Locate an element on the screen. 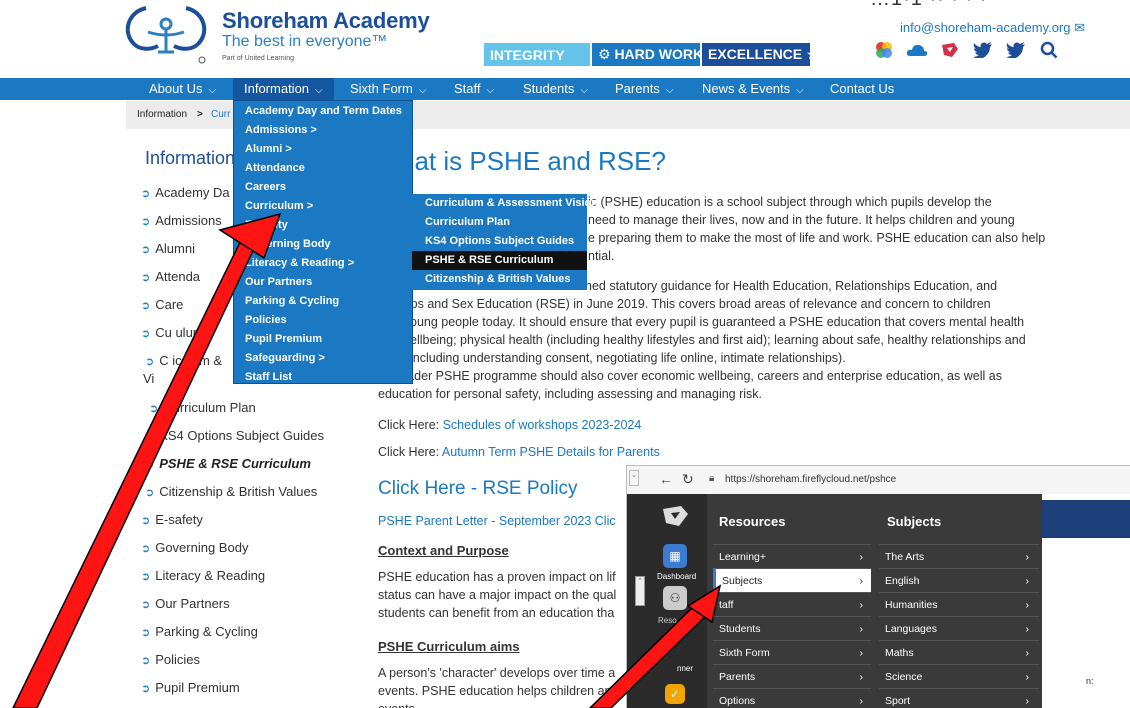  menu-item-admissions: Admissions > is located at coordinates (281, 130).